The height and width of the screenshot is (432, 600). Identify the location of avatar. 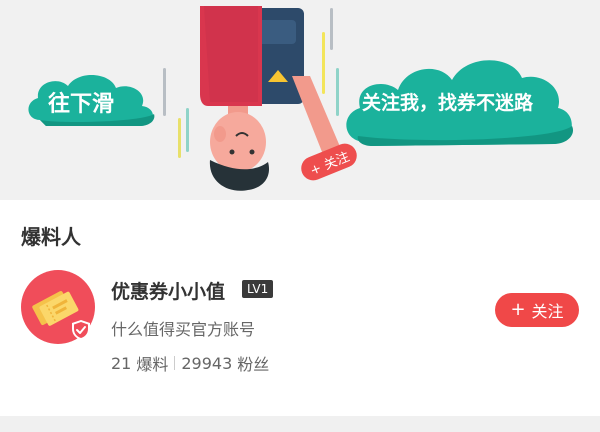
(58, 307).